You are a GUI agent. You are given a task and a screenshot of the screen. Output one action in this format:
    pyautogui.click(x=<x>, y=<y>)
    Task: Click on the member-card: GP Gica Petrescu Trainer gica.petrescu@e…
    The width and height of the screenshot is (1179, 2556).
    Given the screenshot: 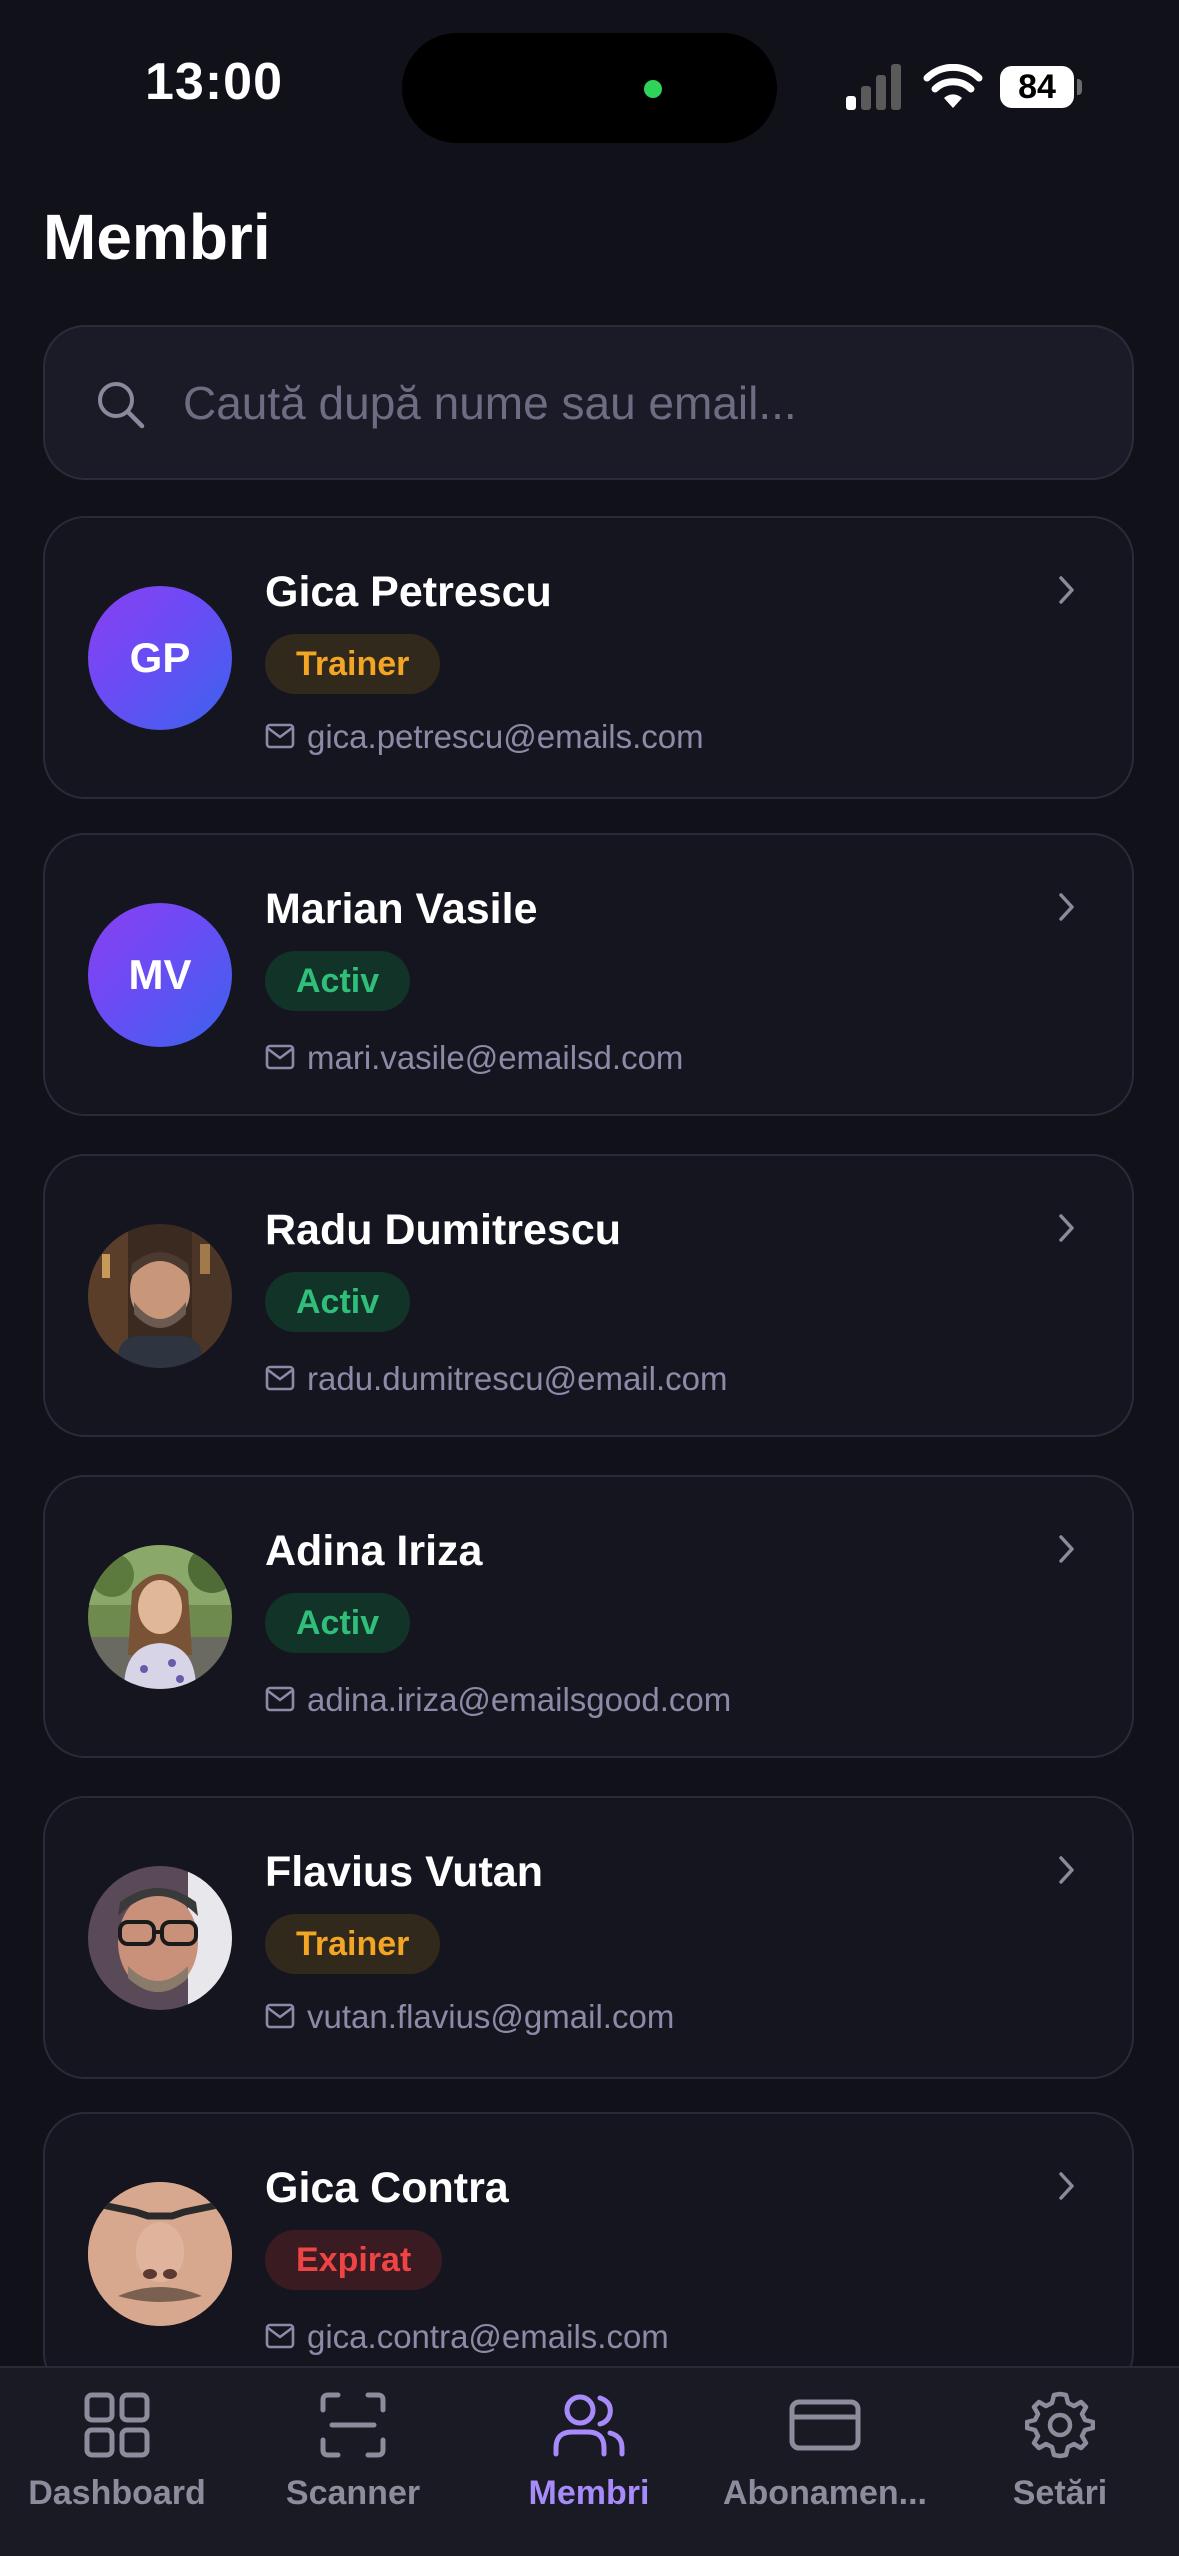 What is the action you would take?
    pyautogui.click(x=588, y=657)
    